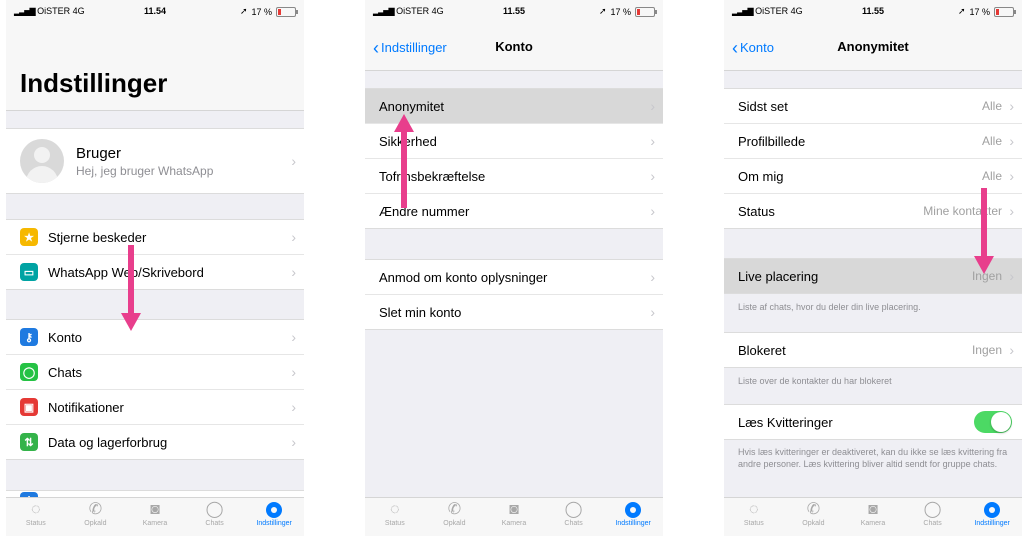 This screenshot has width=1027, height=536. I want to click on page-title: Indstillinger, so click(94, 83).